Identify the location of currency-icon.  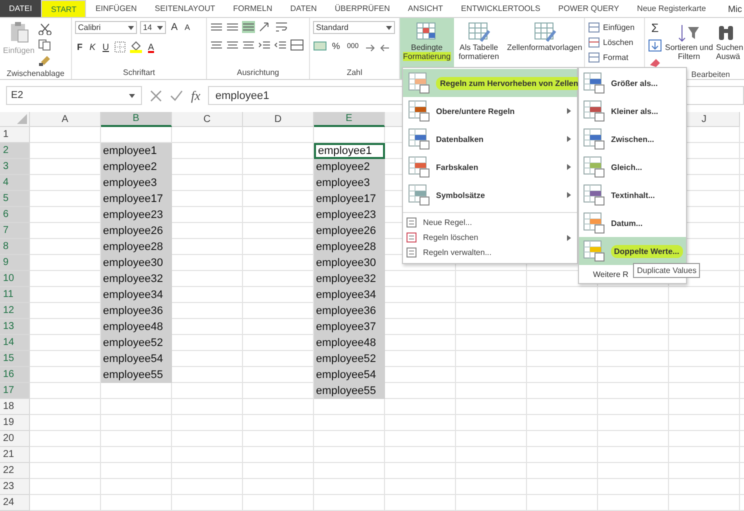
(320, 46).